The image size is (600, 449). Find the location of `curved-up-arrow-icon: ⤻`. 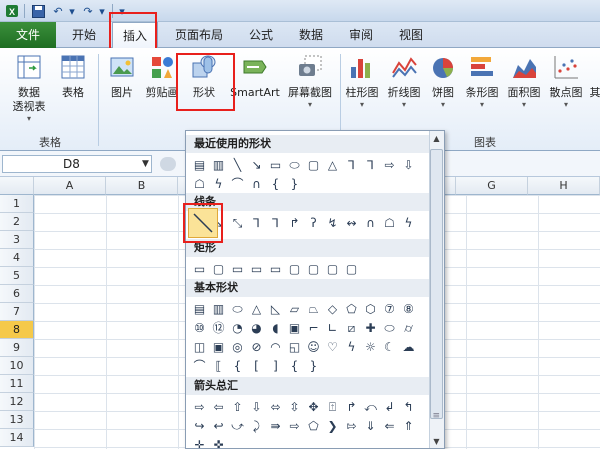

curved-up-arrow-icon: ⤻ is located at coordinates (237, 425).